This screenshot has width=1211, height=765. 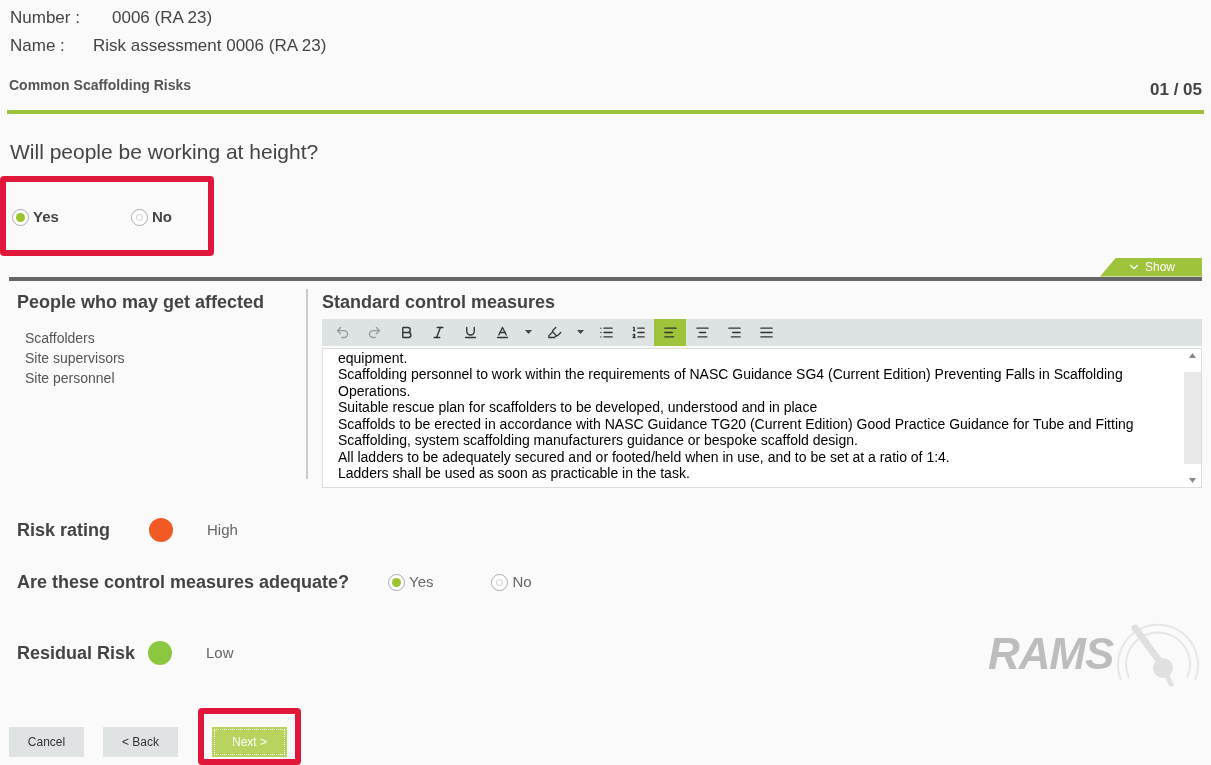 I want to click on field-value: Risk assessment 0006 (RA 23), so click(x=210, y=46).